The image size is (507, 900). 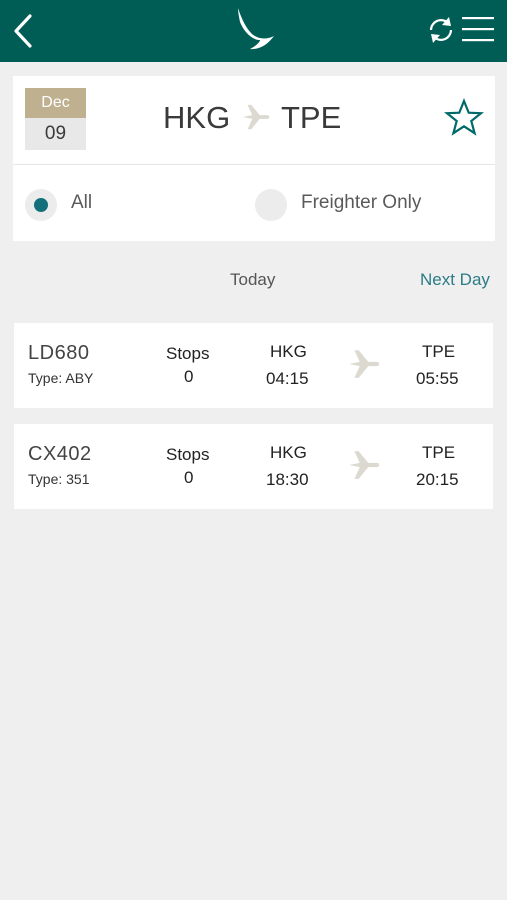 I want to click on filter-all-label: All, so click(x=81, y=203).